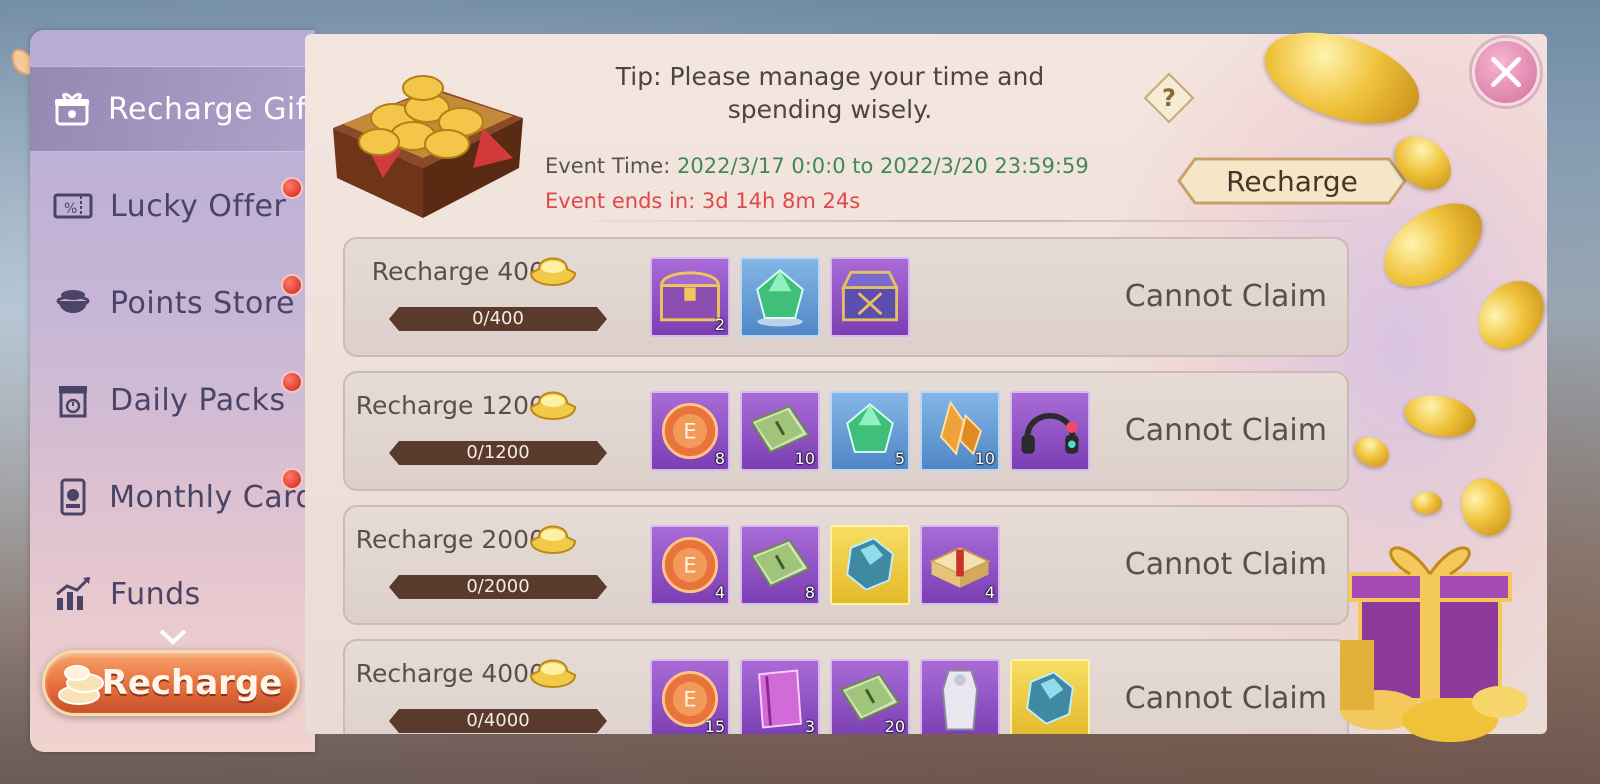 This screenshot has width=1600, height=784. What do you see at coordinates (1434, 644) in the screenshot?
I see `gift-box-decoration-icon` at bounding box center [1434, 644].